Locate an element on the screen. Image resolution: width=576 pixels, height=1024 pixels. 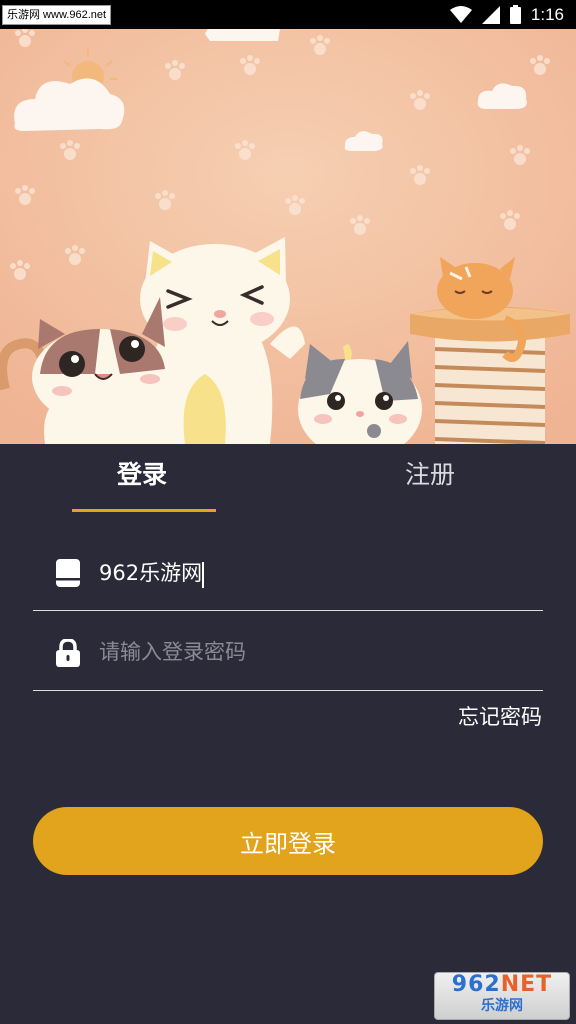
watermark-number: 962 is located at coordinates (476, 984).